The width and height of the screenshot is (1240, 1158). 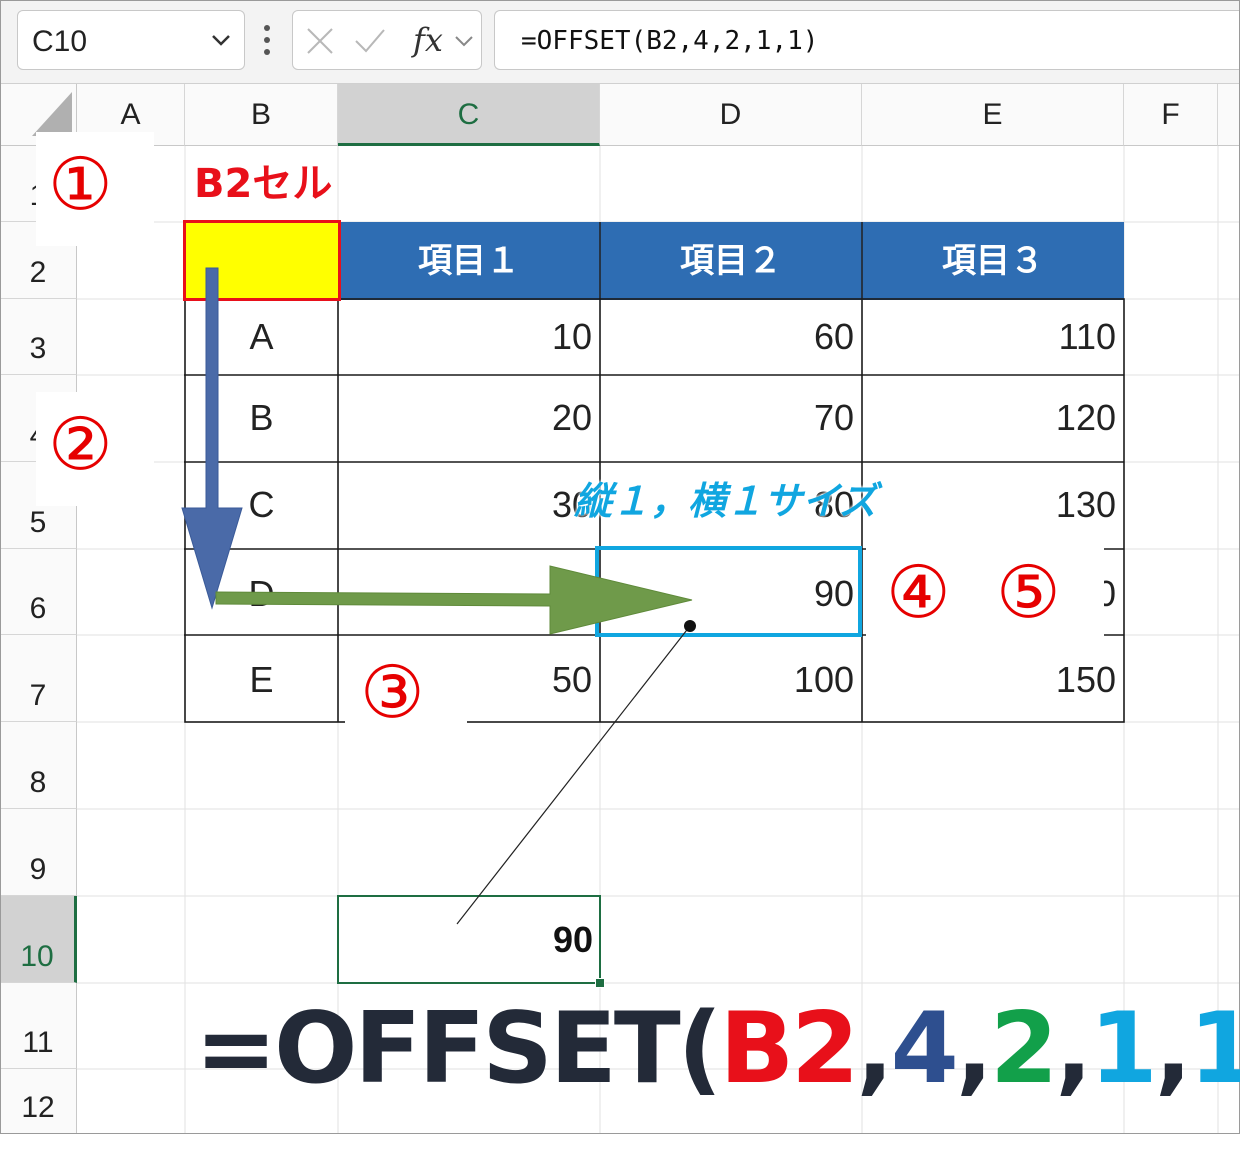 What do you see at coordinates (600, 261) in the screenshot?
I see `header-divider` at bounding box center [600, 261].